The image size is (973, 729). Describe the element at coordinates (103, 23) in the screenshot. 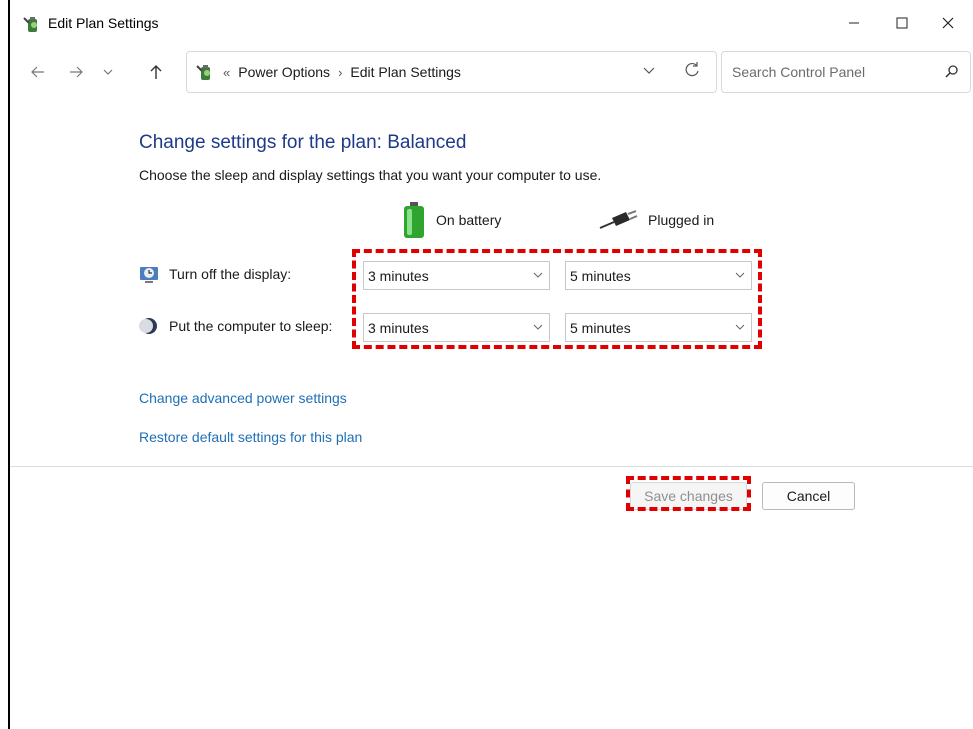

I see `window-title: Edit Plan Settings` at that location.